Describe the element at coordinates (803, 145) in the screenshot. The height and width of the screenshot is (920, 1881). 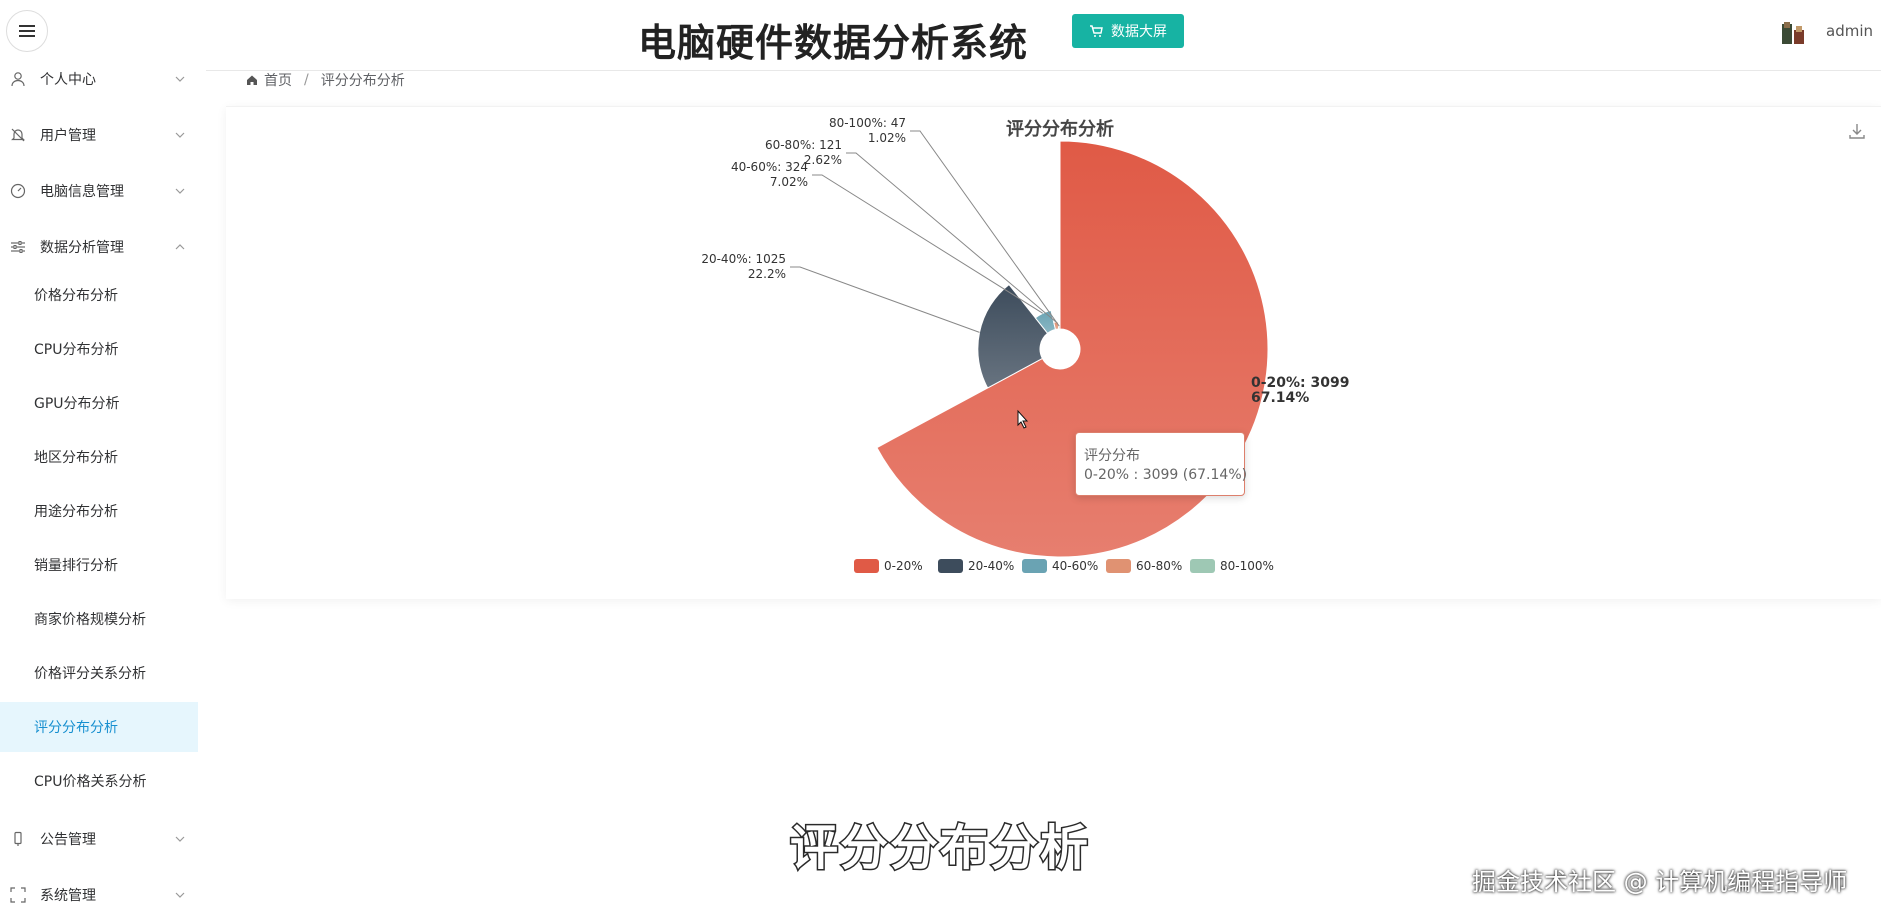
I see `data-label-60-80: 60-80%: 121` at that location.